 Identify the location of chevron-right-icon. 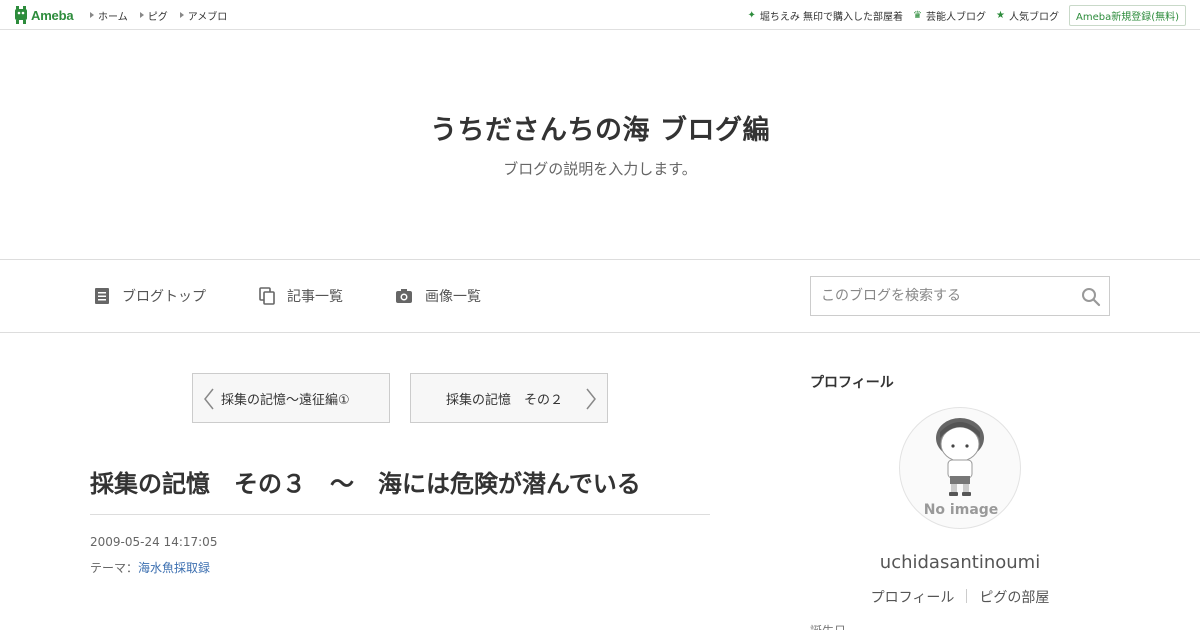
(591, 399).